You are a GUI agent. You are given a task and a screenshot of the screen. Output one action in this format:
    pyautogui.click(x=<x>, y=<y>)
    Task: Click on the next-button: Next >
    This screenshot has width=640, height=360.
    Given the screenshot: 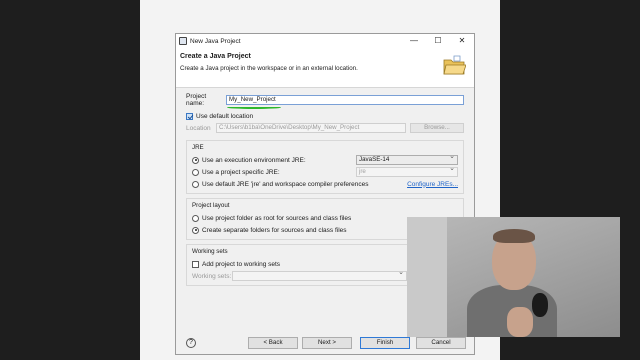 What is the action you would take?
    pyautogui.click(x=327, y=343)
    